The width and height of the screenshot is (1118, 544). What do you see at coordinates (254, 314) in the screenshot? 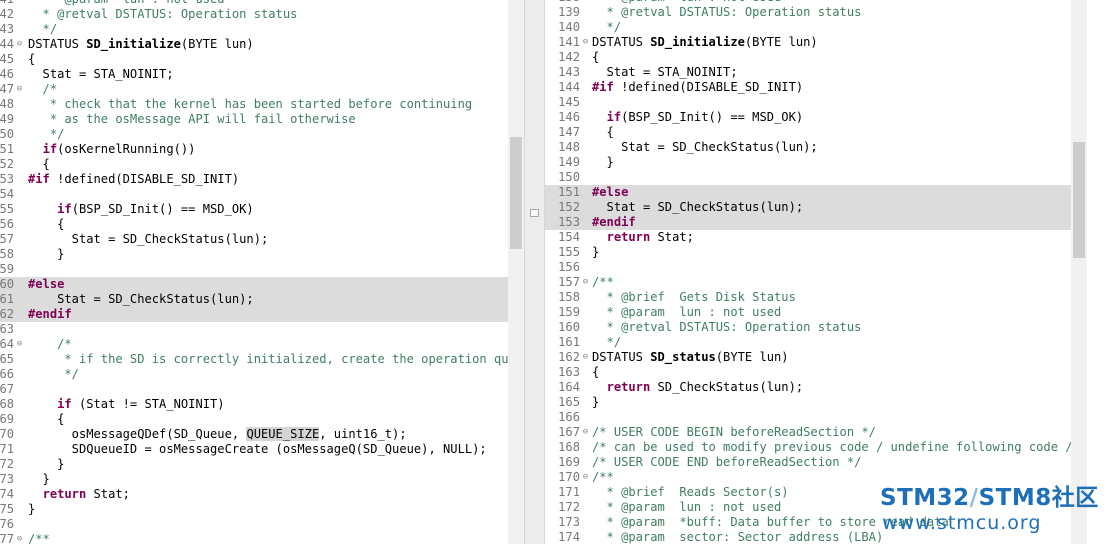
I see `code-line: 62 #endif` at bounding box center [254, 314].